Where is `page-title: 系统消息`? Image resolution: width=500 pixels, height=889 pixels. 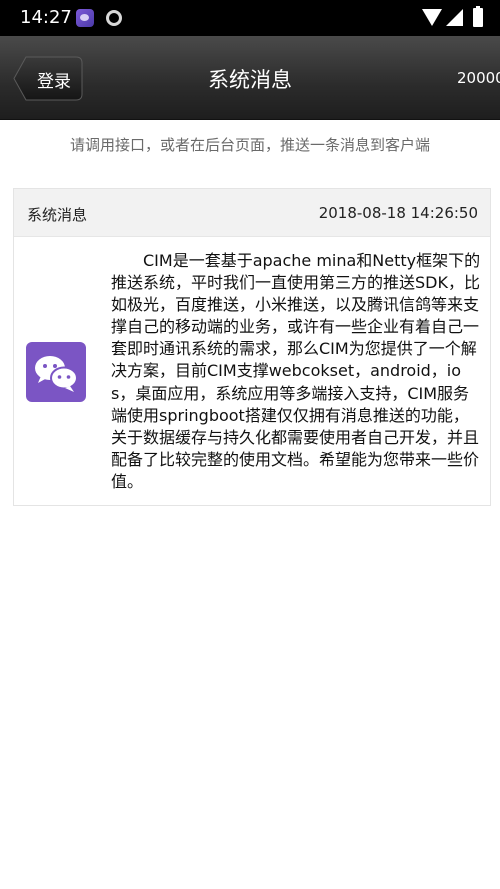 page-title: 系统消息 is located at coordinates (250, 80).